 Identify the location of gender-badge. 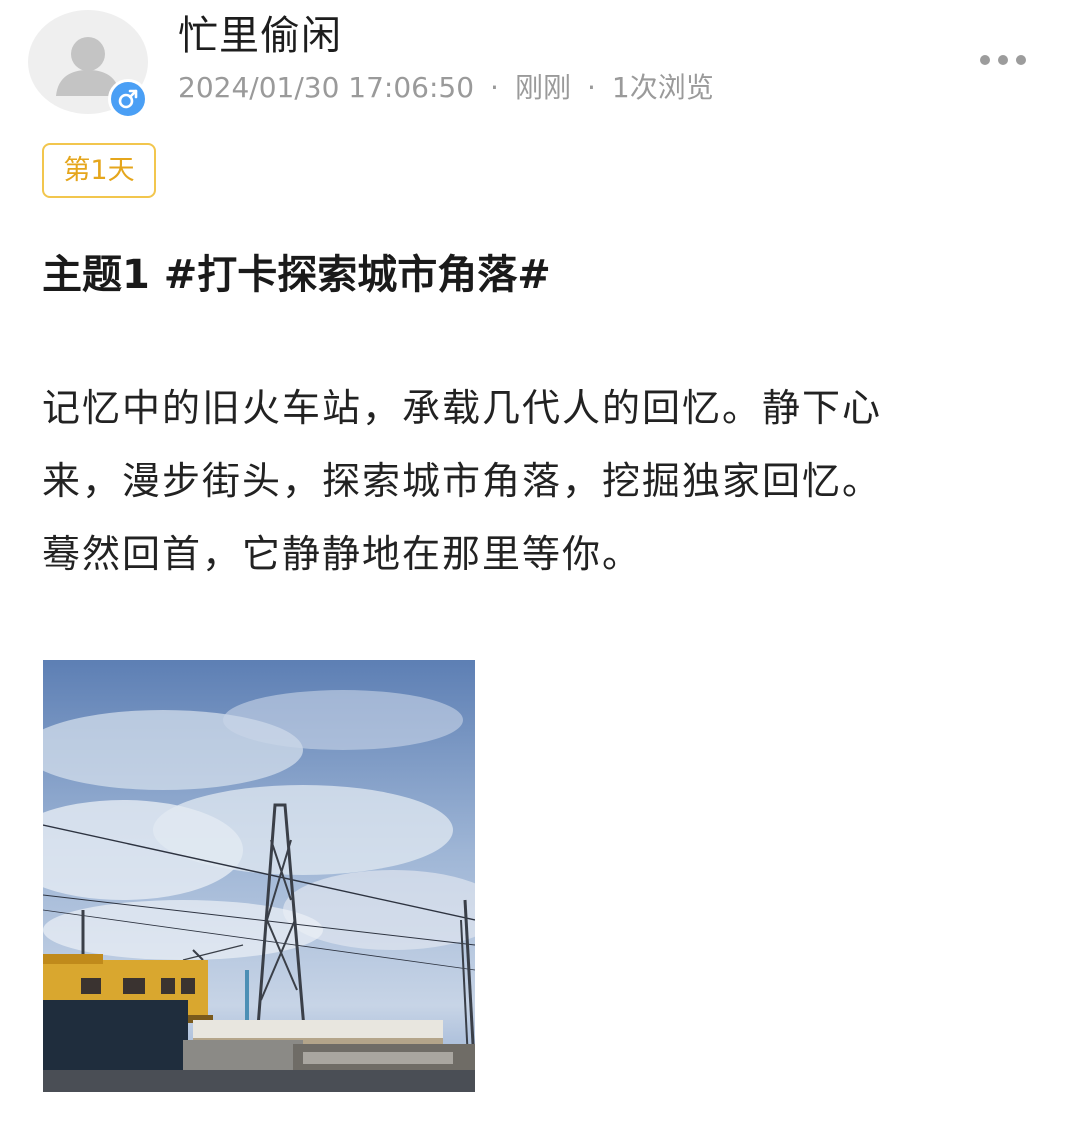
(128, 99).